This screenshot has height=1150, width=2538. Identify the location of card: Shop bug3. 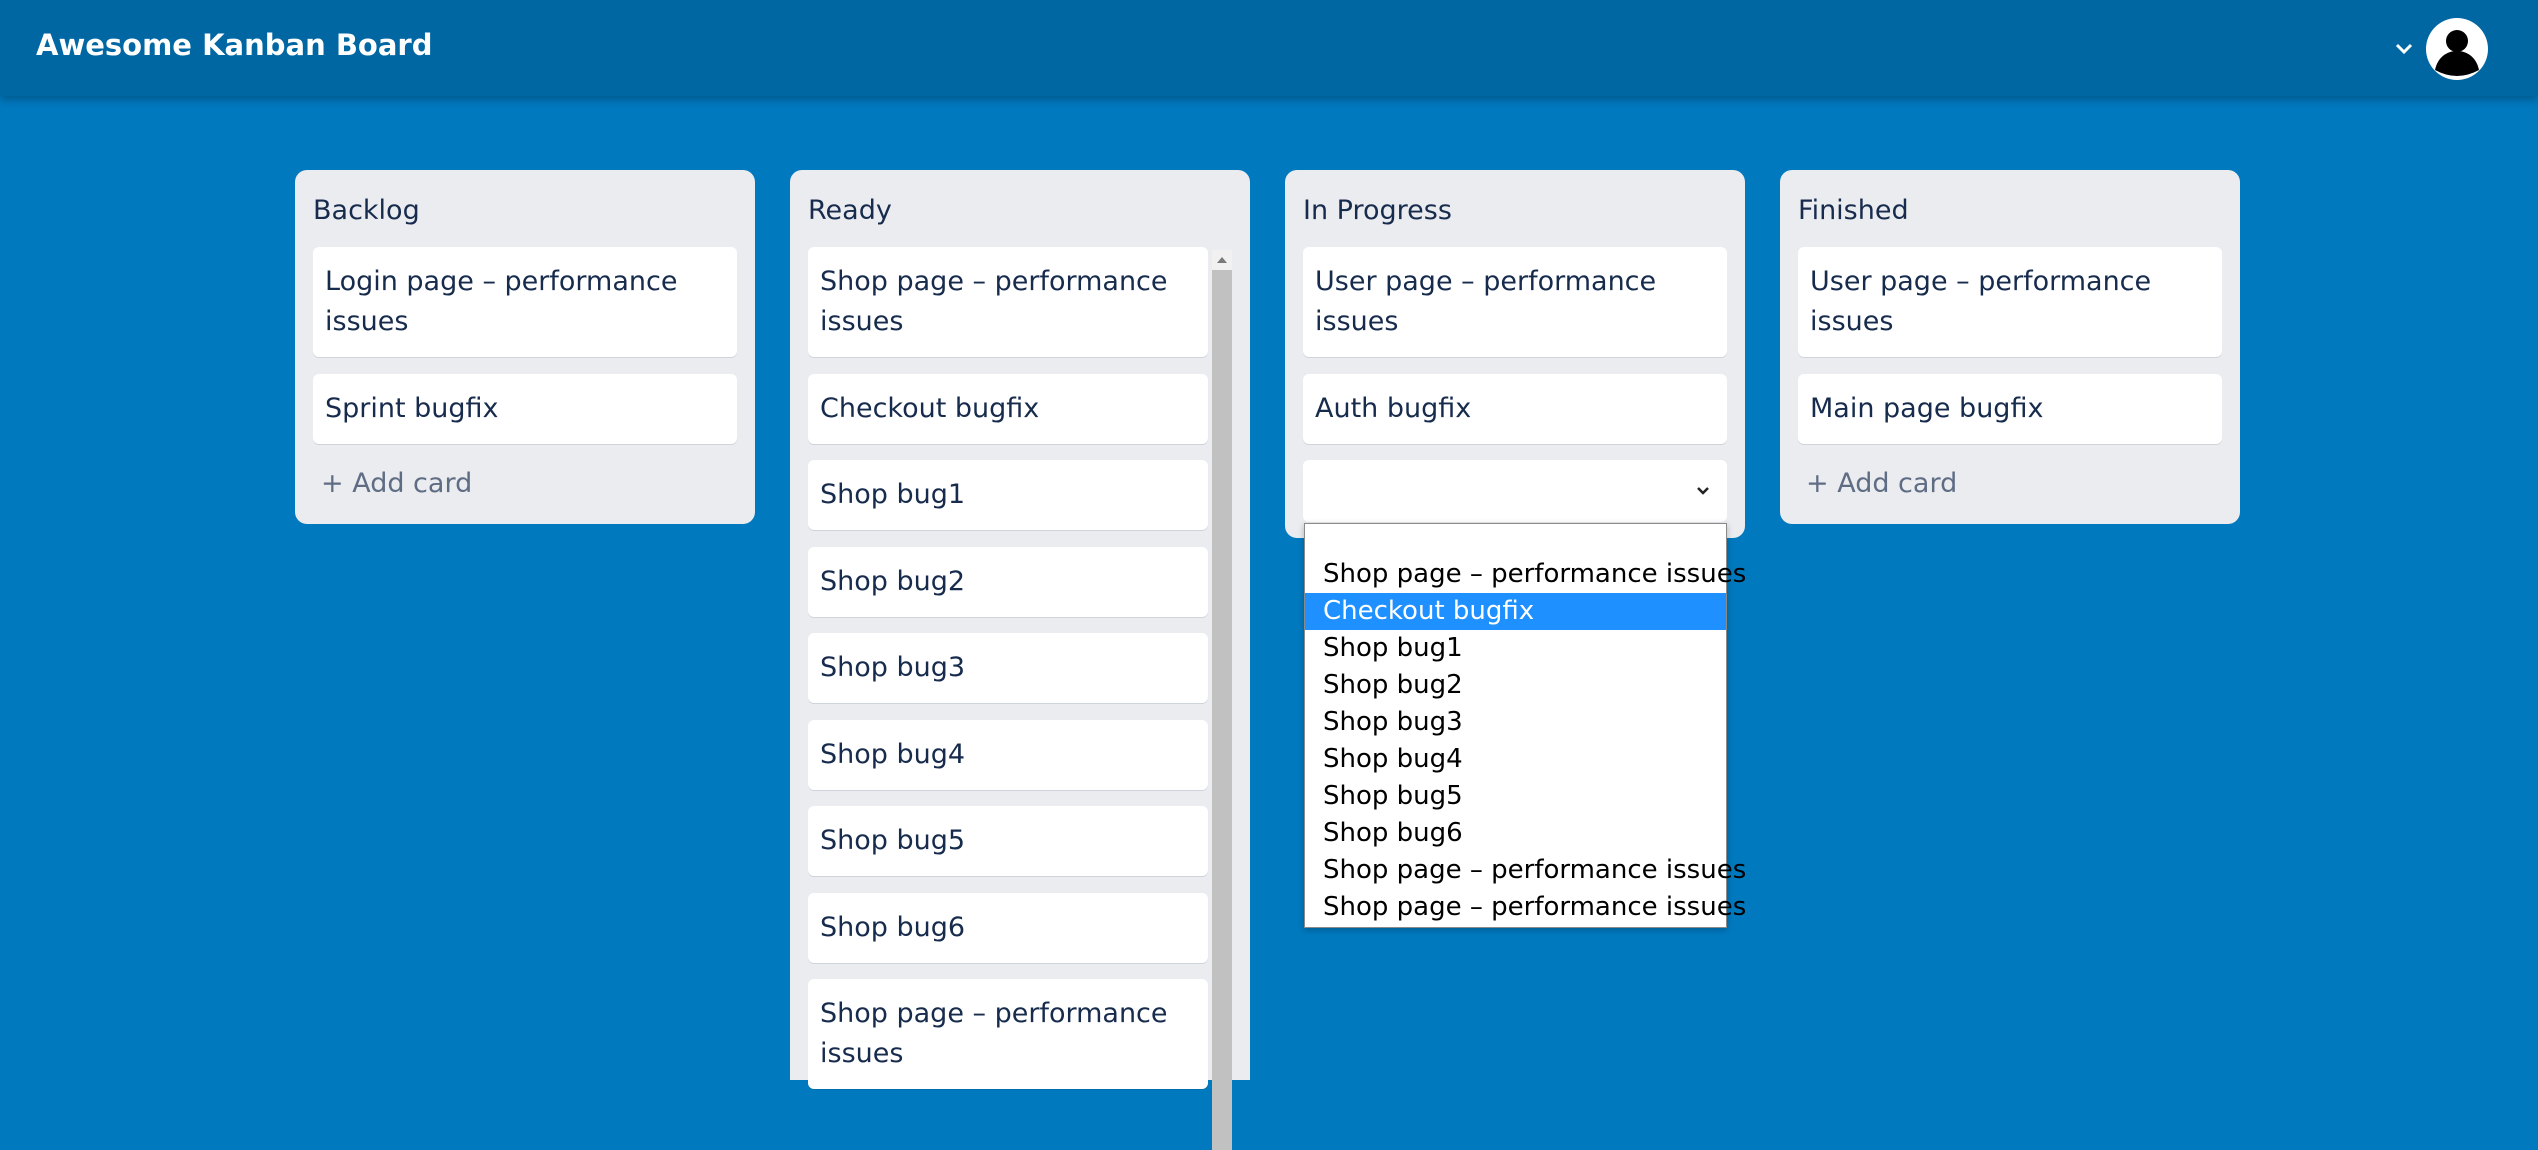
(1008, 668).